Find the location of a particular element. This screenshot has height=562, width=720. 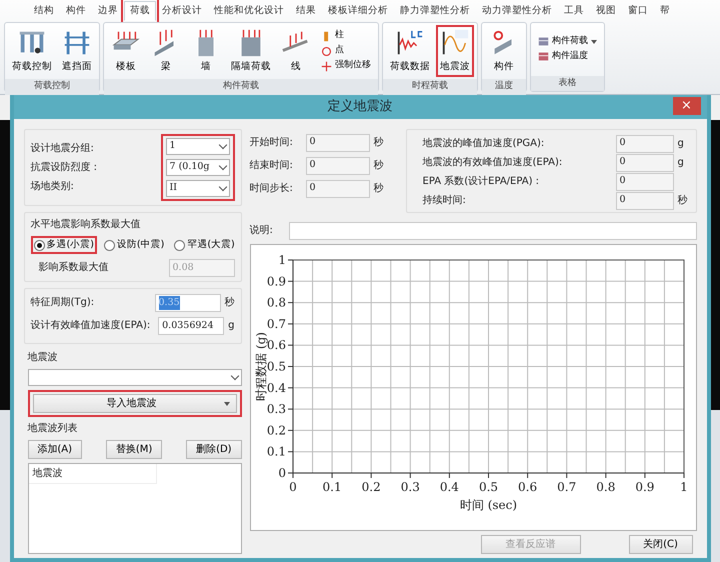

dialog-title: 定义地震波 is located at coordinates (360, 107).